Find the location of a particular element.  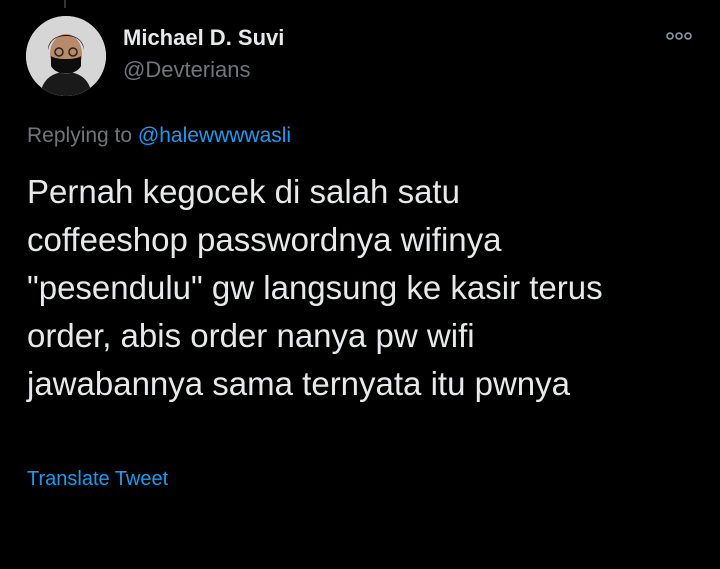

avatar is located at coordinates (66, 56).